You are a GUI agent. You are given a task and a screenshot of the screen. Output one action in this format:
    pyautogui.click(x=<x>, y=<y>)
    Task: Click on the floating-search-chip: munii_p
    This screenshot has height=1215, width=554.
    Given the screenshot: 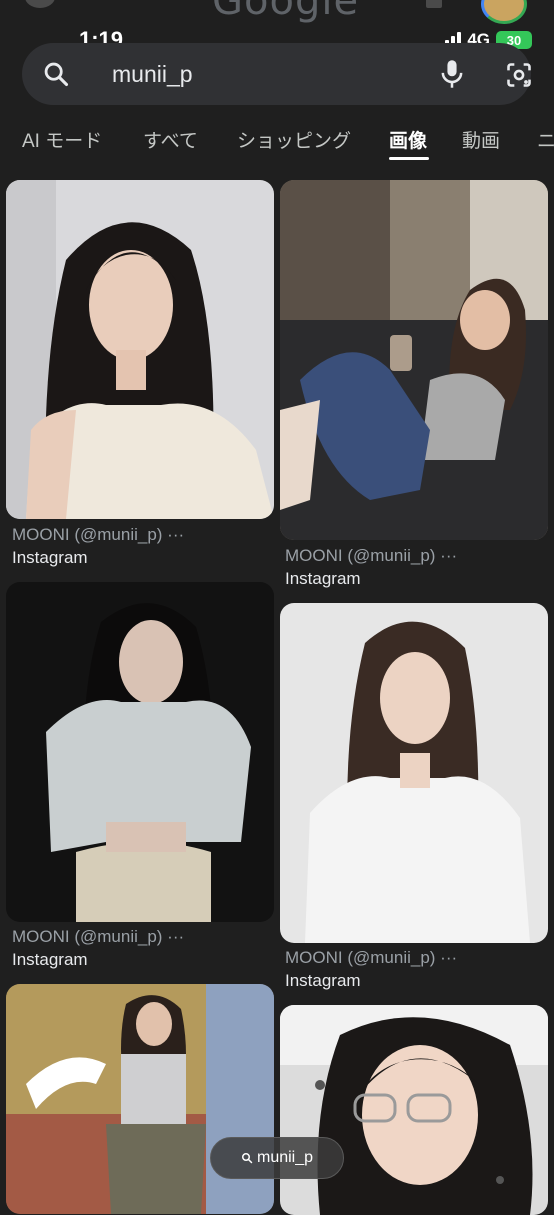 What is the action you would take?
    pyautogui.click(x=277, y=1158)
    